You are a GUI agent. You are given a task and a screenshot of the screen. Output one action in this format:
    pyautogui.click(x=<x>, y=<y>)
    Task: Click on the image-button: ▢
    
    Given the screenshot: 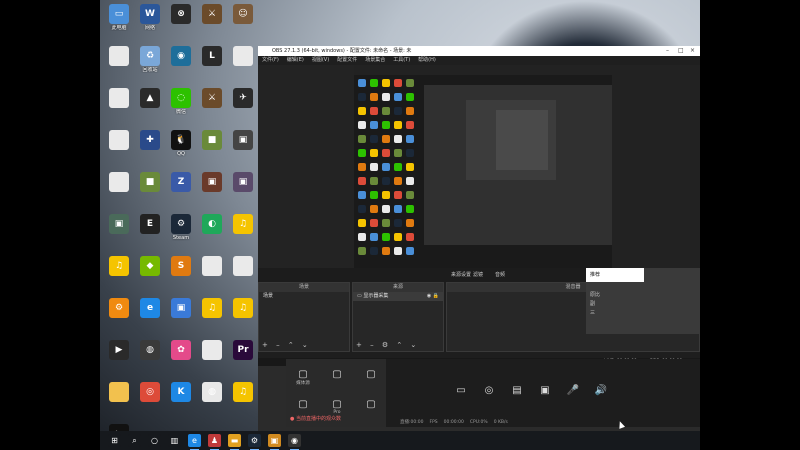 What is the action you would take?
    pyautogui.click(x=303, y=404)
    